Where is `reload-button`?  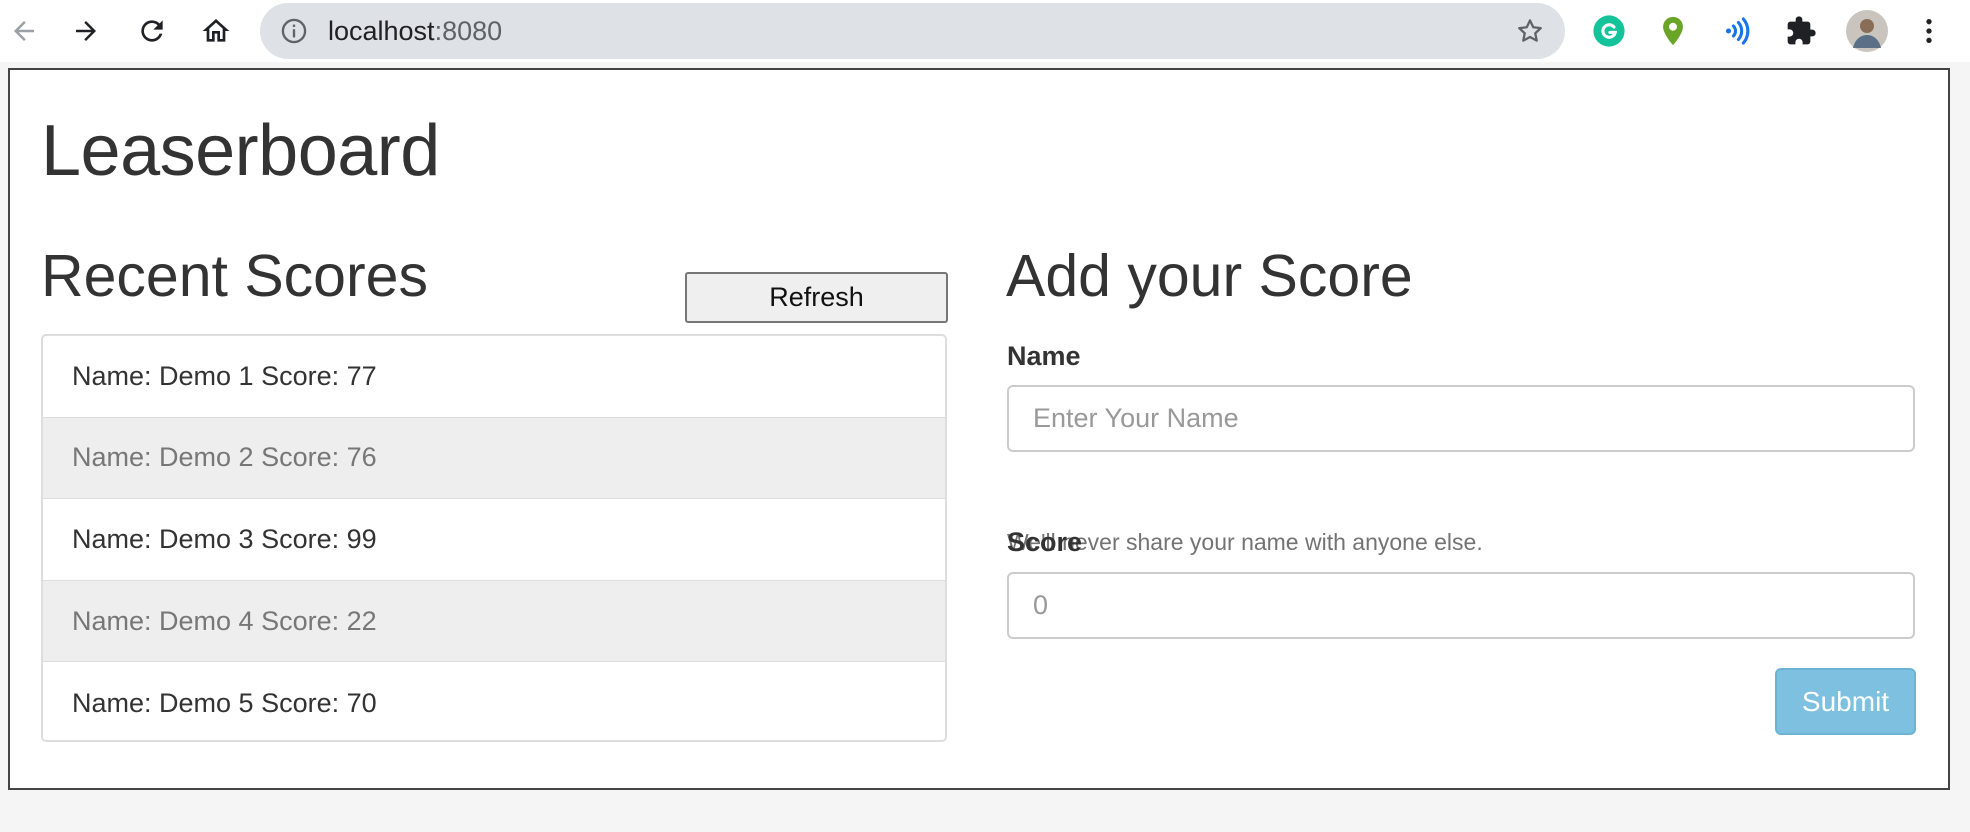 reload-button is located at coordinates (152, 31).